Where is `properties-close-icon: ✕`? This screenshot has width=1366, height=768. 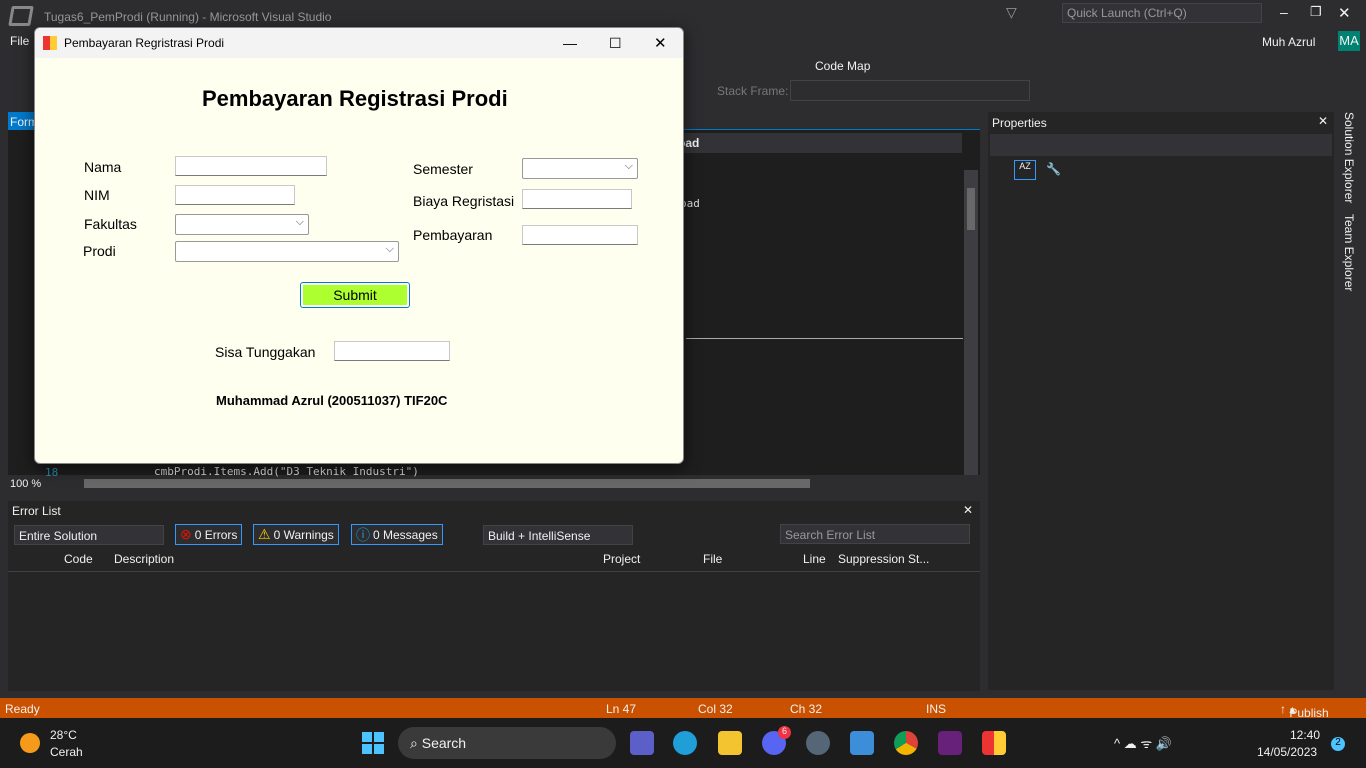
properties-close-icon: ✕ is located at coordinates (1323, 121).